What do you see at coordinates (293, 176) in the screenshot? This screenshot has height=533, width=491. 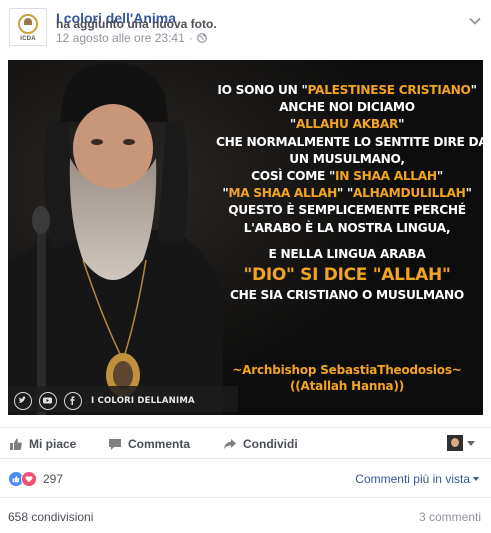 I see `quote-fragment: COSÌ COME "` at bounding box center [293, 176].